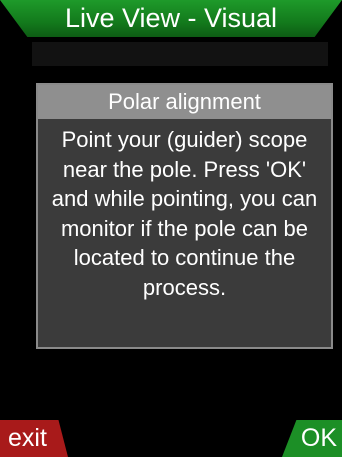 Image resolution: width=342 pixels, height=457 pixels. I want to click on dialog-title: Polar alignment, so click(184, 102).